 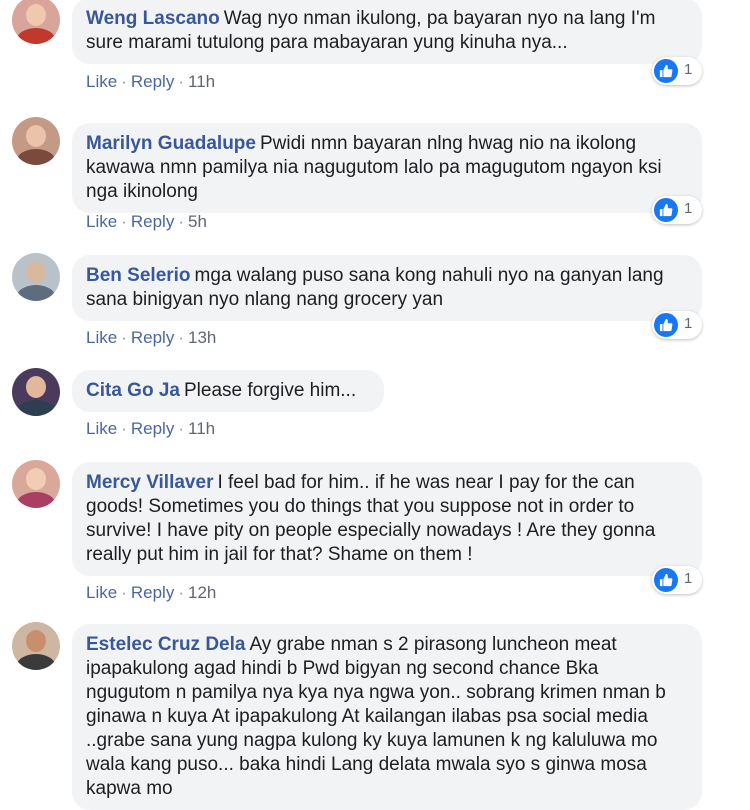 I want to click on timestamp: 13h, so click(x=202, y=337).